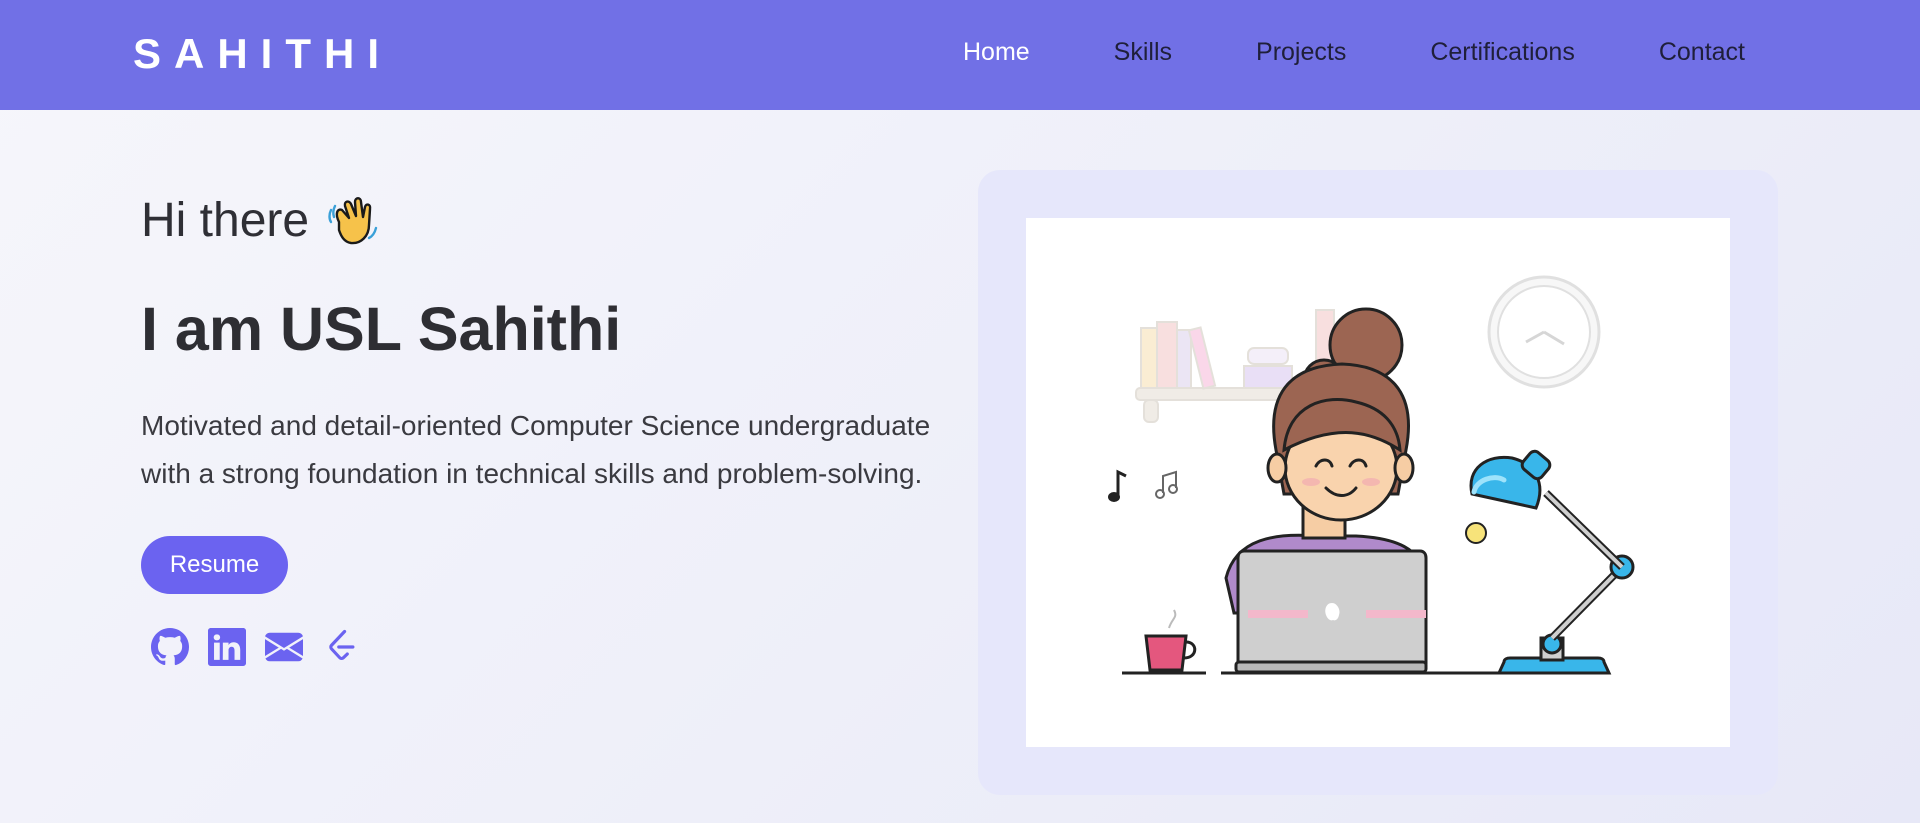 This screenshot has height=823, width=1920. I want to click on nav-skills: Skills, so click(1143, 52).